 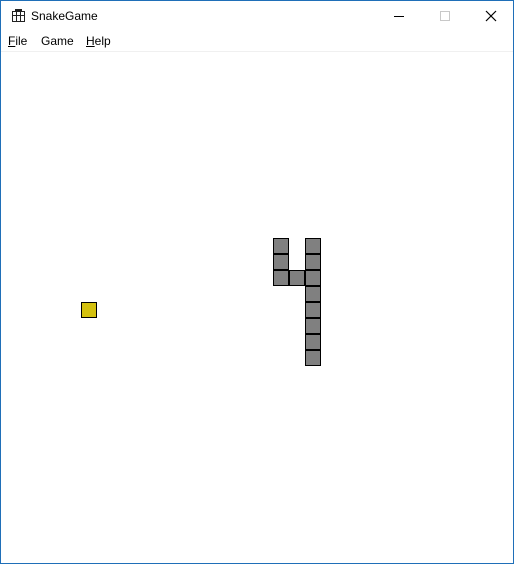 I want to click on app-icon, so click(x=18, y=15).